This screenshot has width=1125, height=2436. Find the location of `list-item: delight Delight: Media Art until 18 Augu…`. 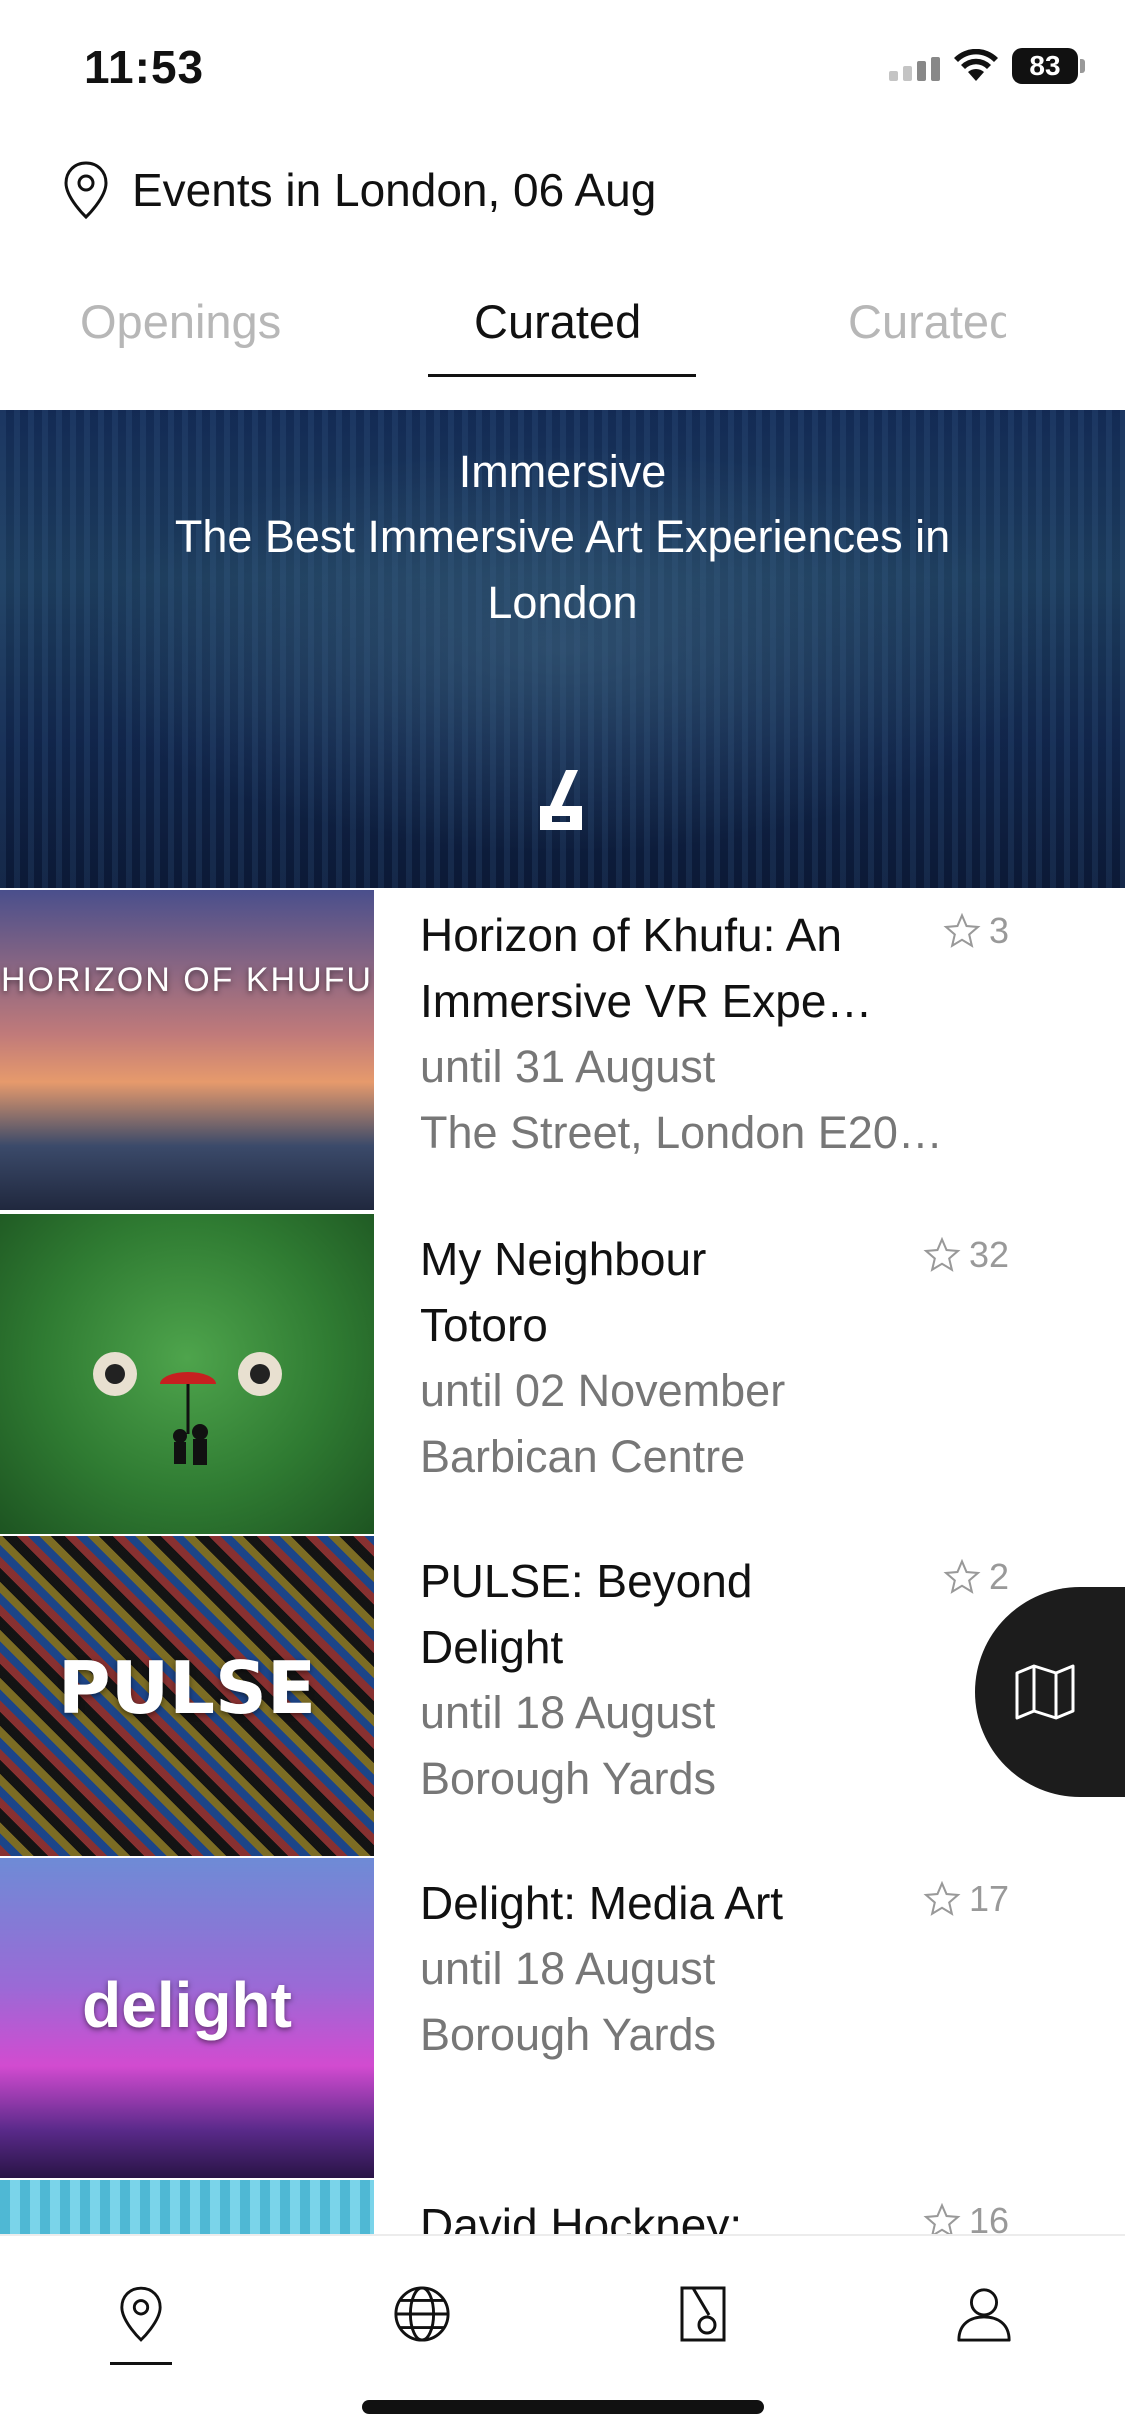

list-item: delight Delight: Media Art until 18 Augu… is located at coordinates (562, 2018).